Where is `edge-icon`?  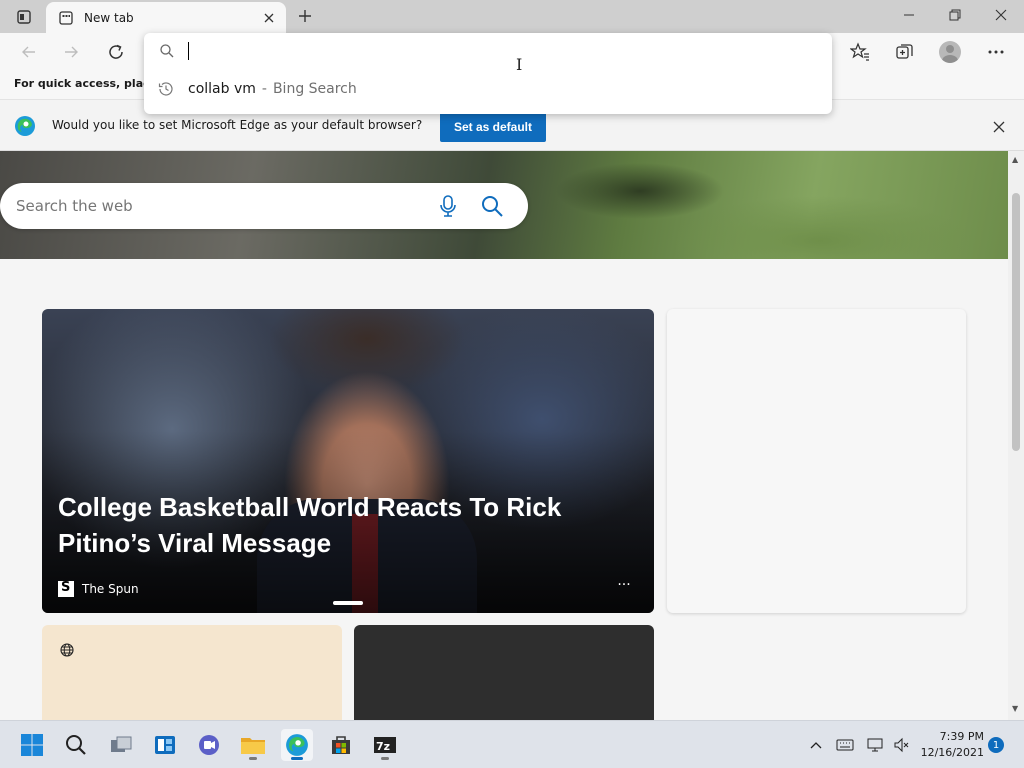
edge-icon is located at coordinates (297, 745).